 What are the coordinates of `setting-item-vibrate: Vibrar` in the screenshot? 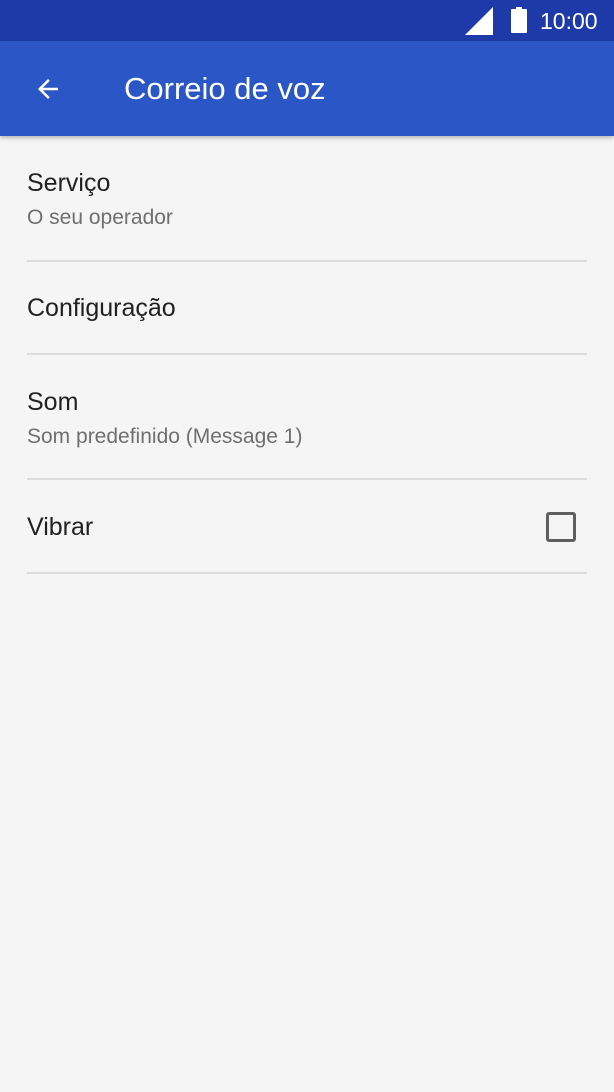 It's located at (307, 527).